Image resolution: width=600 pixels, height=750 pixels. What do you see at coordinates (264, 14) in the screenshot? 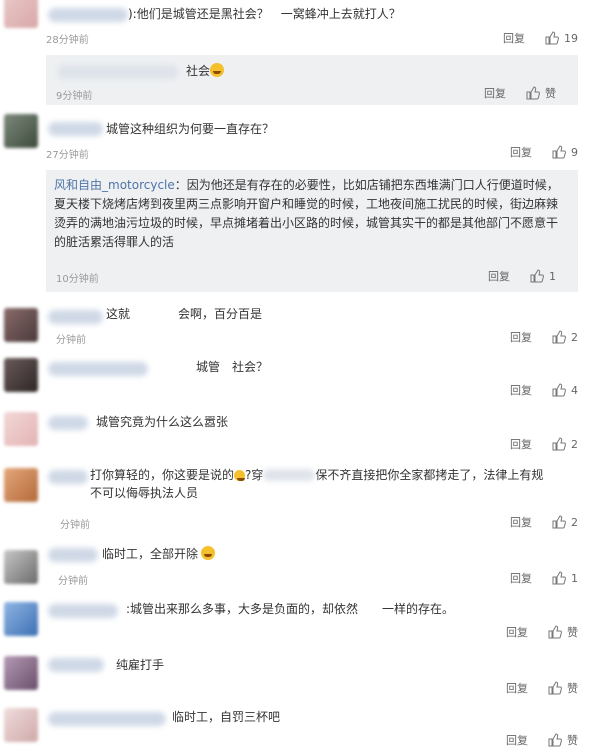
I see `comment-text: ):他们是城管还是黑社会？ 一窝蜂冲上去就打人？` at bounding box center [264, 14].